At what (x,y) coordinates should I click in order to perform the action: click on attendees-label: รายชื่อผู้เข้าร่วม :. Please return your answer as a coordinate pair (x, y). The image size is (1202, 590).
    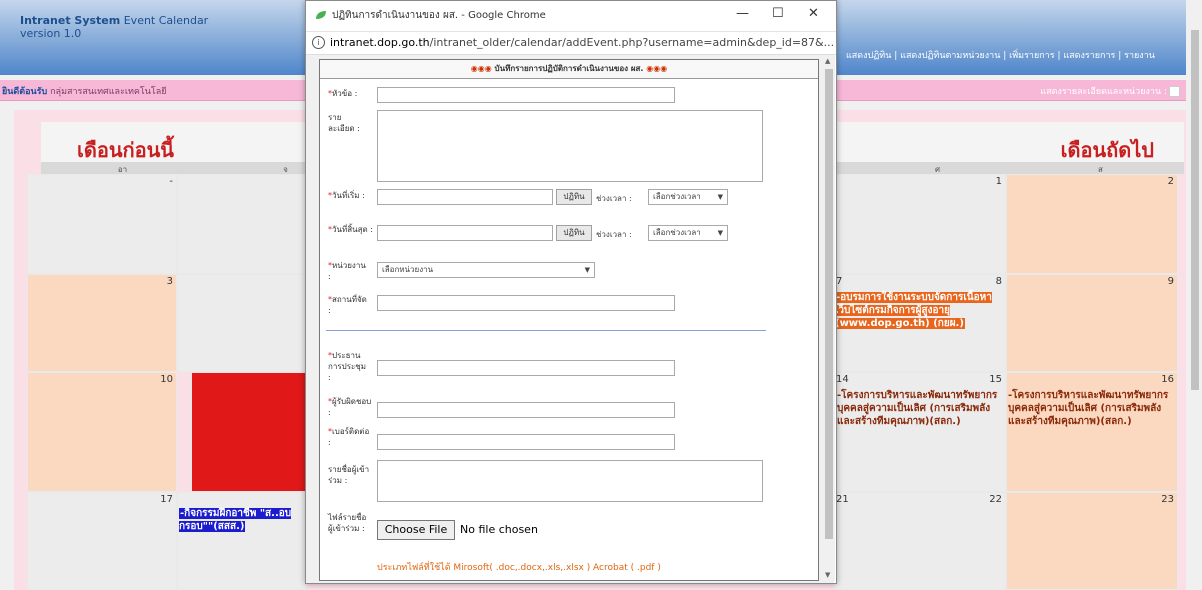
    Looking at the image, I should click on (349, 475).